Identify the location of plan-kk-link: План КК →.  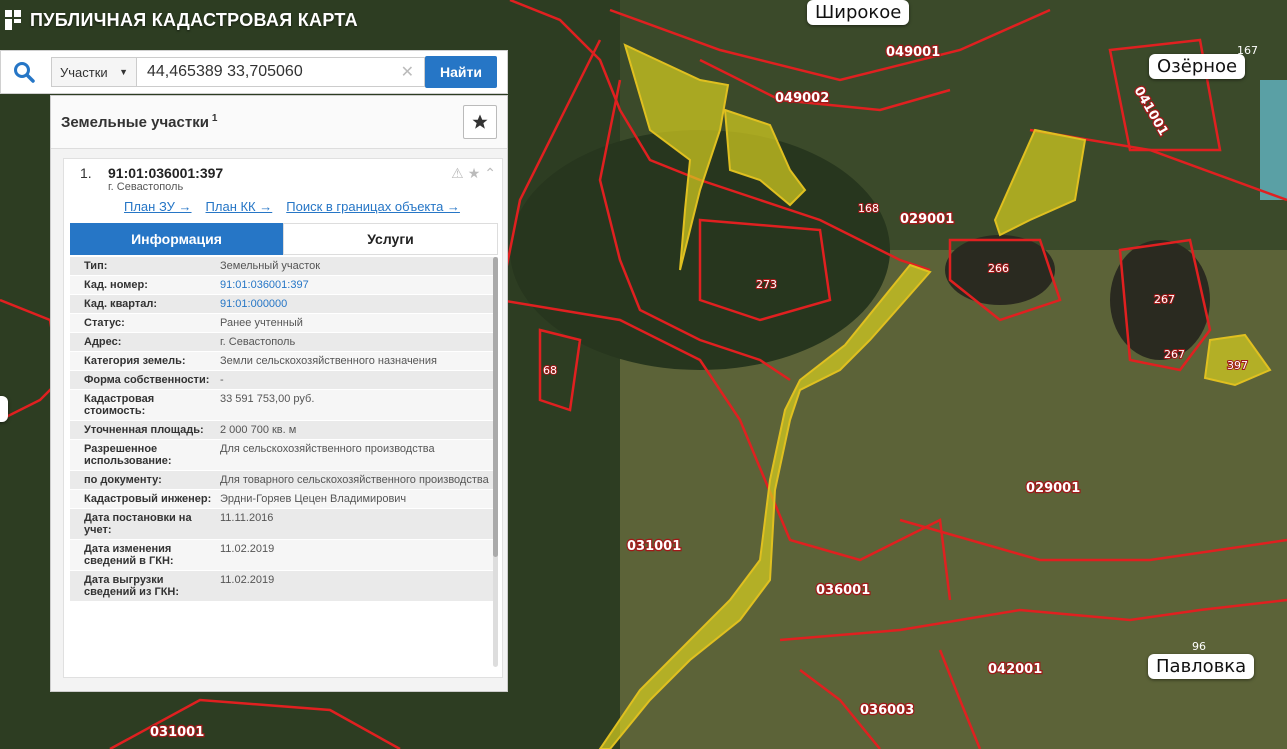
(239, 206).